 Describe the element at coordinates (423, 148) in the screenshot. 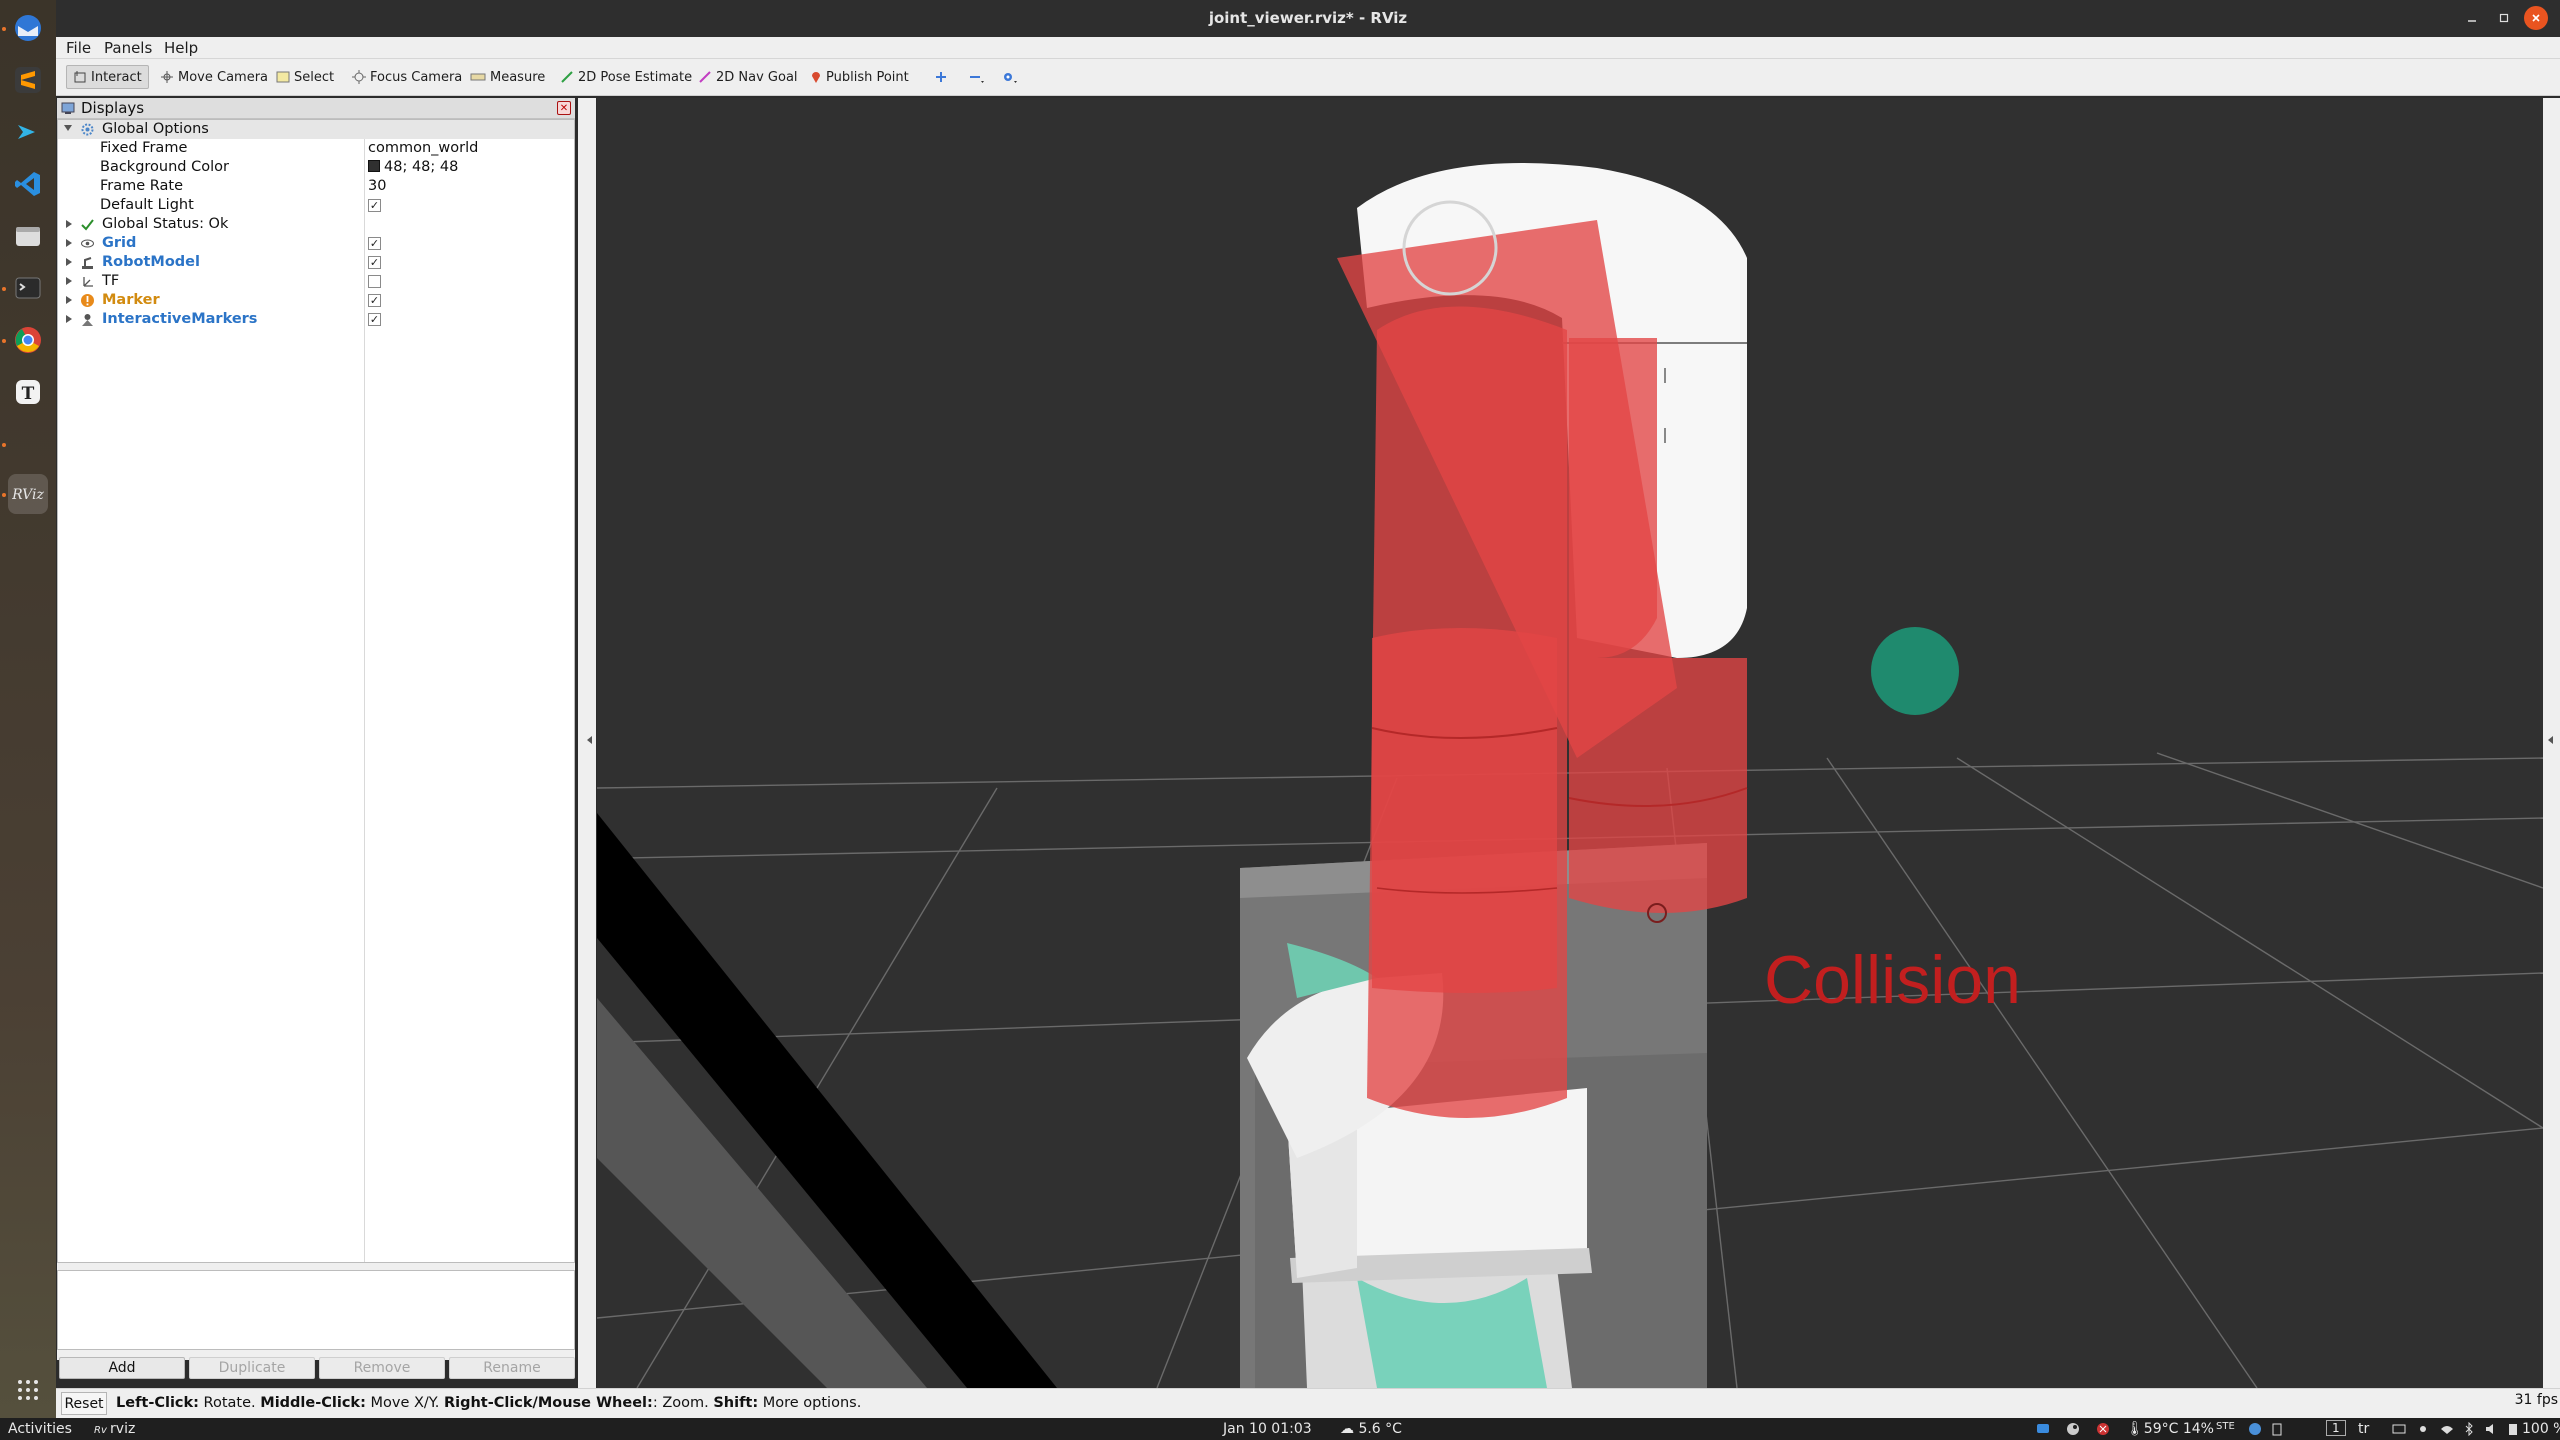

I see `fixed-frame-value: common_world` at that location.